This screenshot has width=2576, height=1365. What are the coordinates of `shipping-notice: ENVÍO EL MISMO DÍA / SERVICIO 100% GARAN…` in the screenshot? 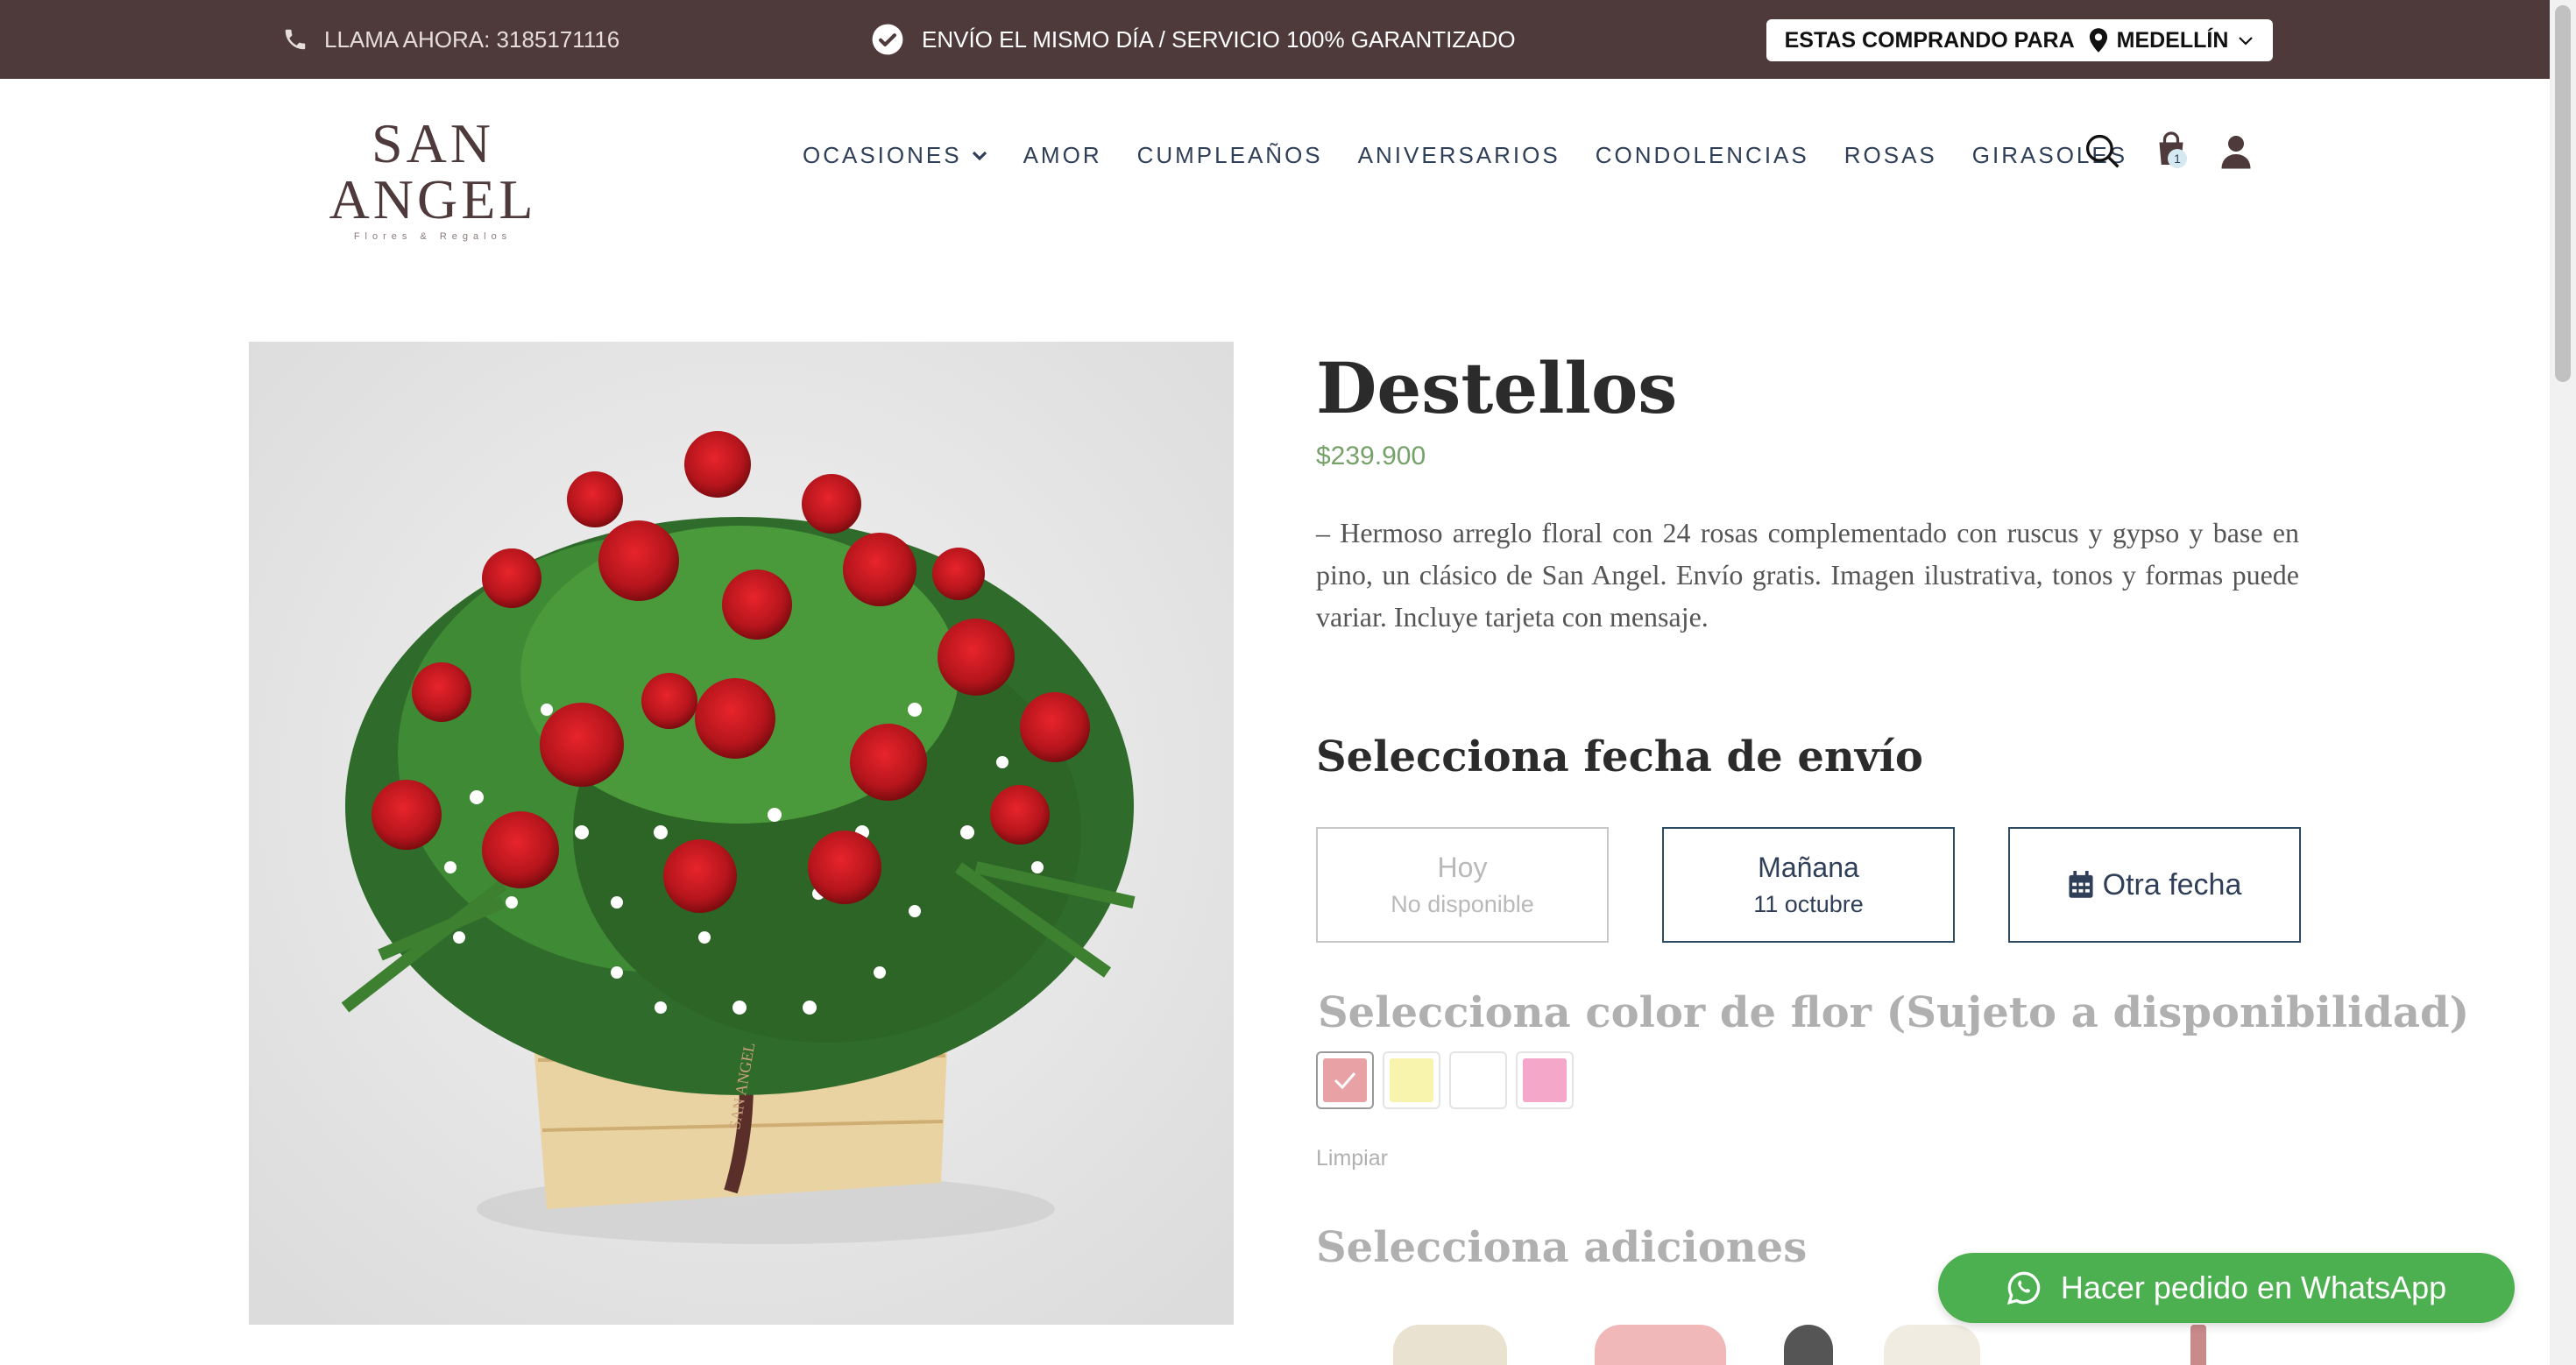 It's located at (1193, 39).